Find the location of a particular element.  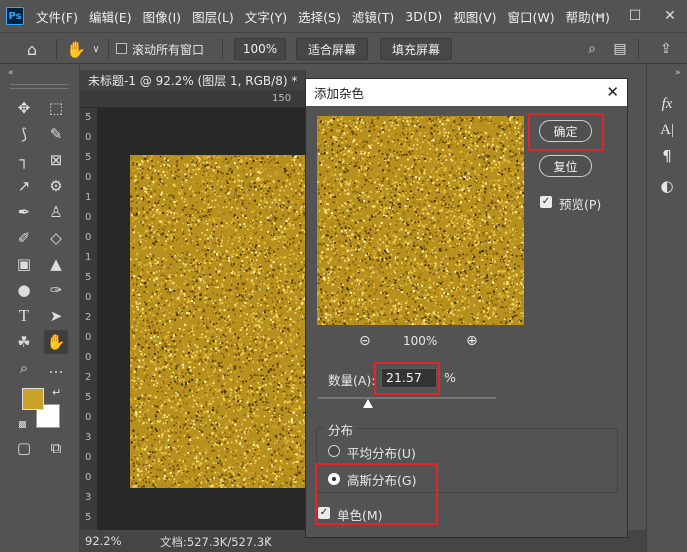

quick-select-tool-icon: ✎ is located at coordinates (56, 134).